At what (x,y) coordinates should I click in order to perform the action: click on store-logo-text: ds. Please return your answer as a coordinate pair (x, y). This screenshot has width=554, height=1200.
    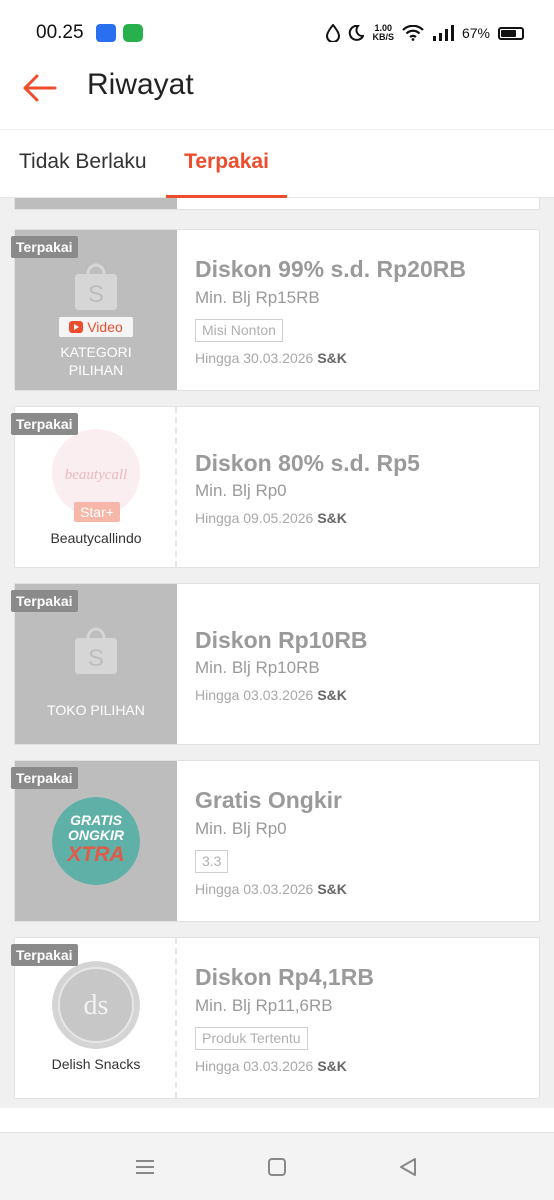
    Looking at the image, I should click on (96, 1005).